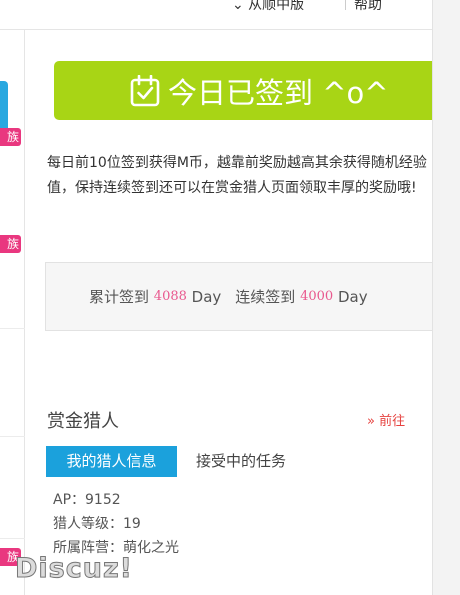  What do you see at coordinates (87, 500) in the screenshot?
I see `hunter-ap: AP：9152` at bounding box center [87, 500].